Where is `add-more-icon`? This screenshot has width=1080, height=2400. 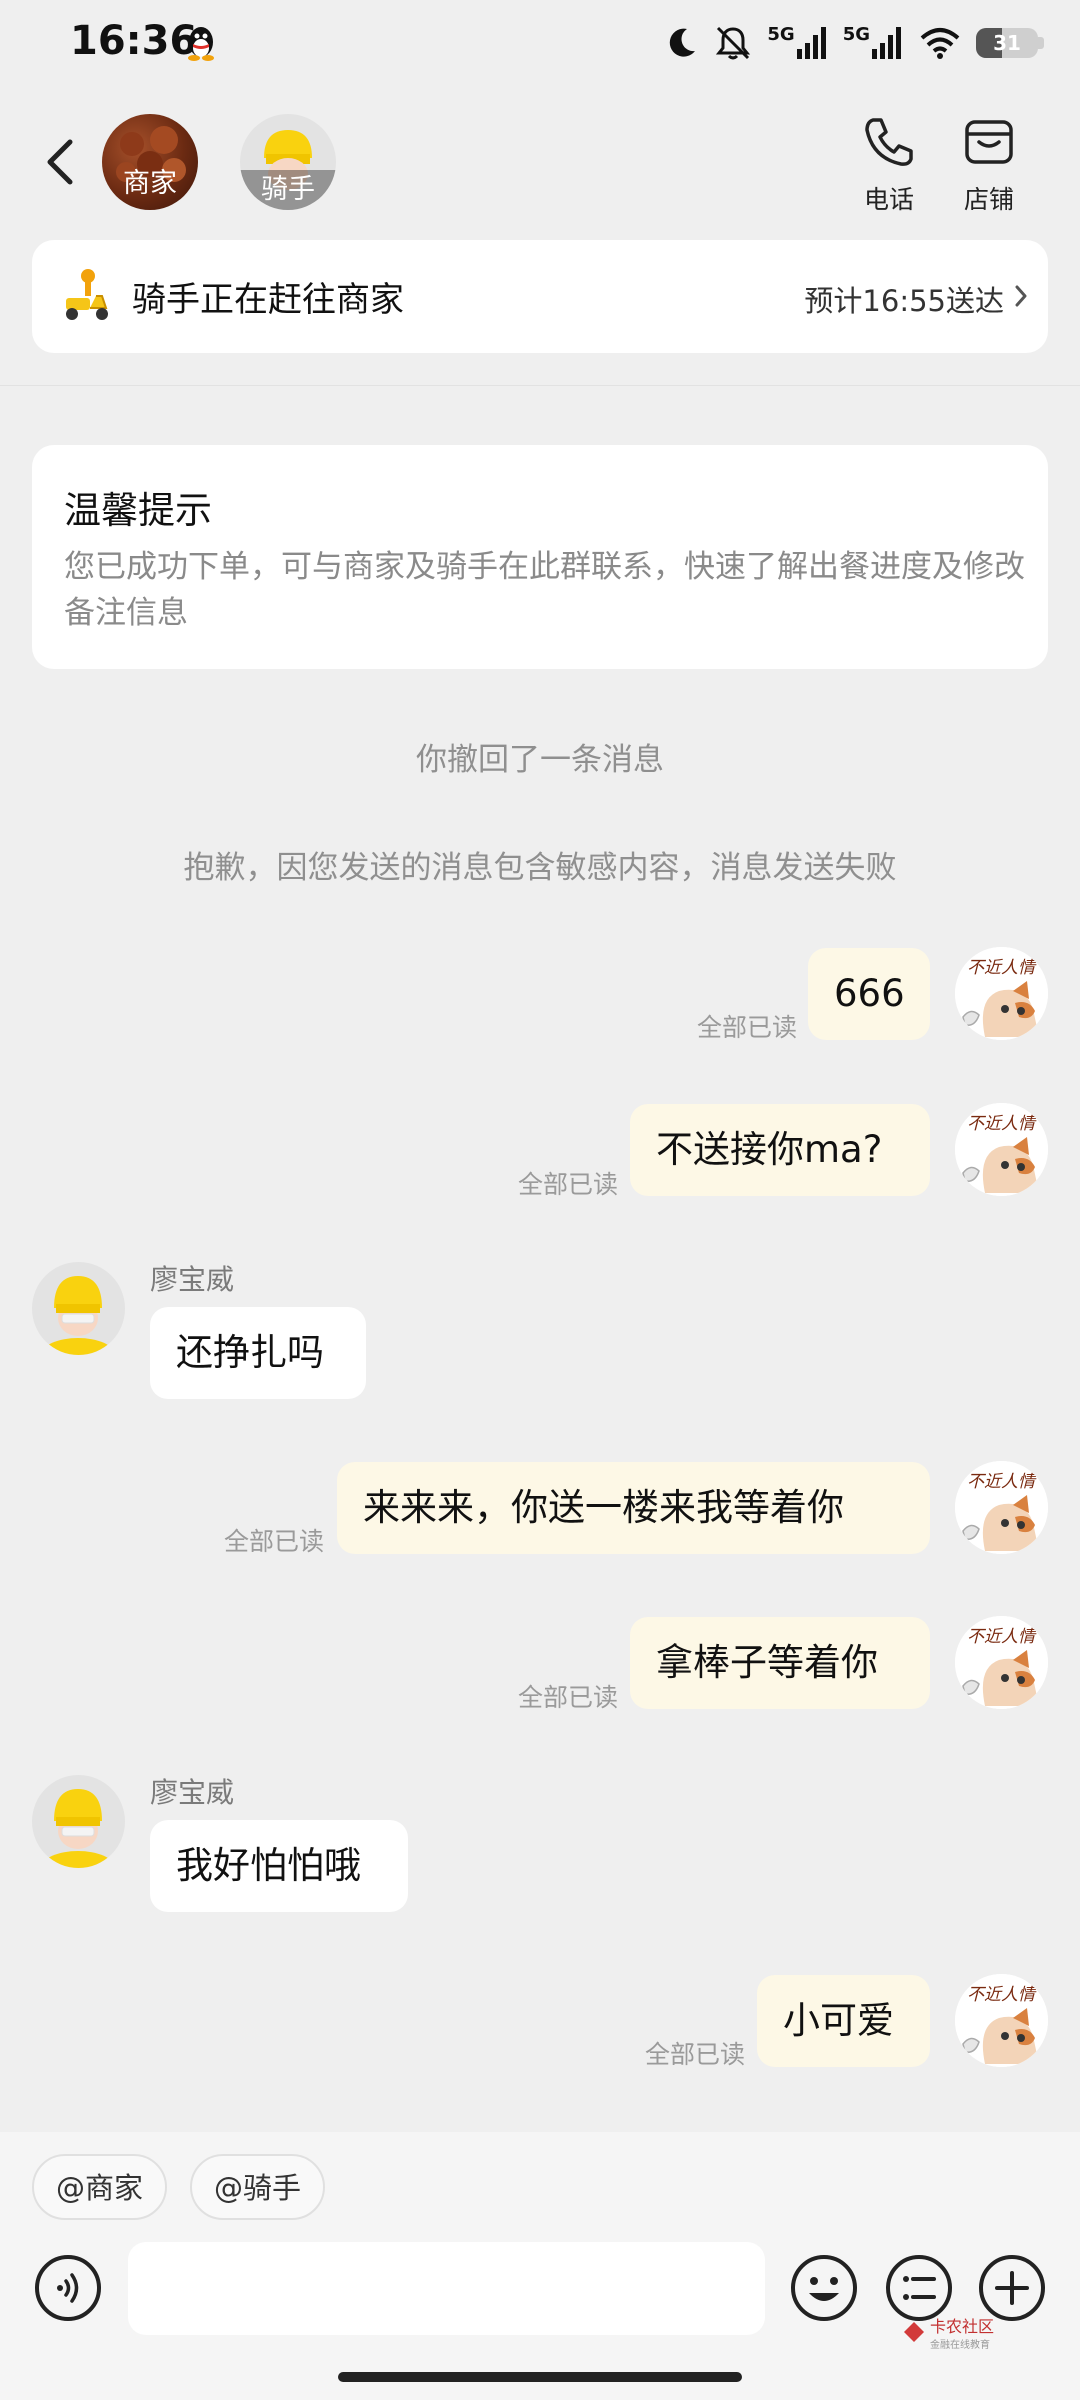
add-more-icon is located at coordinates (1012, 2288).